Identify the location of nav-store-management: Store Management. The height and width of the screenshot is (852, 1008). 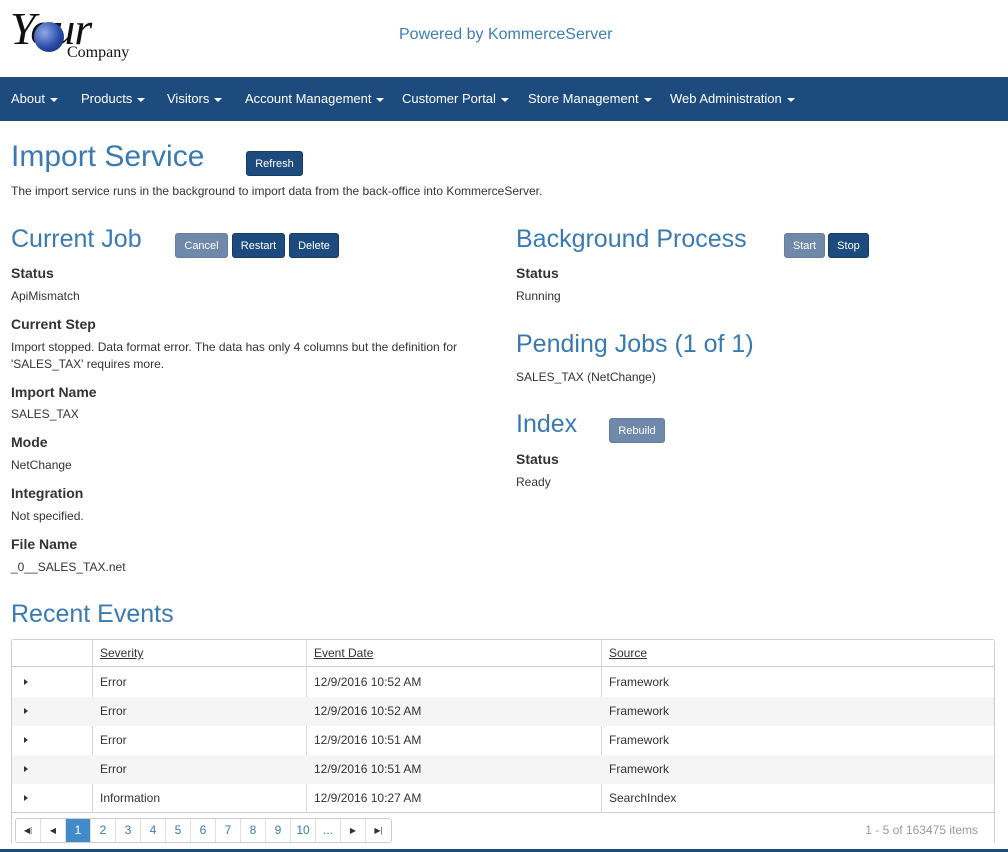
(590, 99).